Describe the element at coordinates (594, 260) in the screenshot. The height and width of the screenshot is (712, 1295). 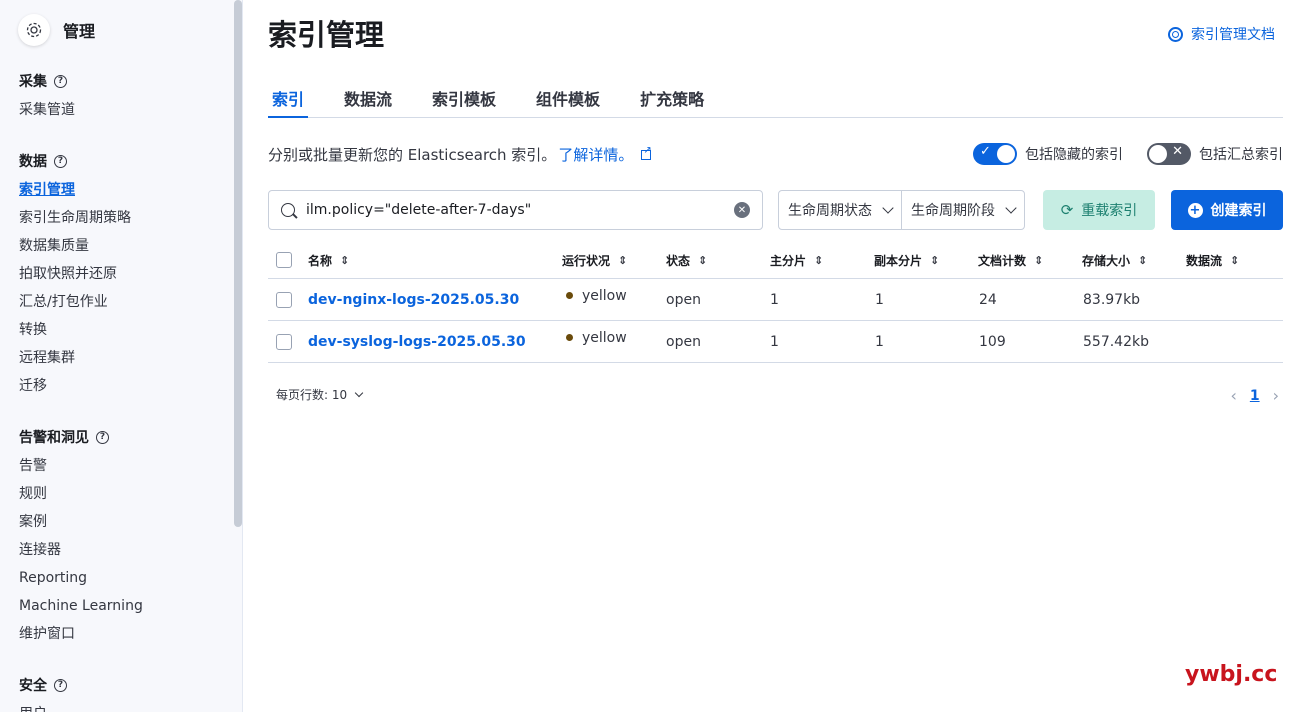
I see `column-header-health: 运行状况 ⇕` at that location.